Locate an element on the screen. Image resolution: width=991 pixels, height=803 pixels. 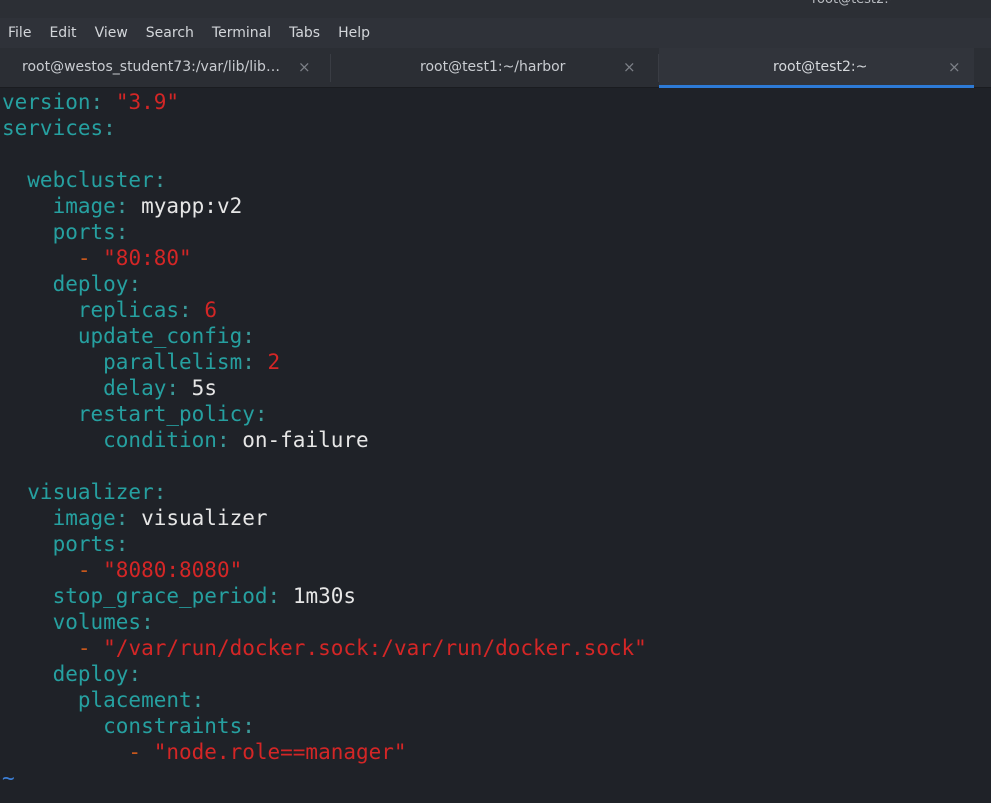
terminal-line: update_config: is located at coordinates (495, 336).